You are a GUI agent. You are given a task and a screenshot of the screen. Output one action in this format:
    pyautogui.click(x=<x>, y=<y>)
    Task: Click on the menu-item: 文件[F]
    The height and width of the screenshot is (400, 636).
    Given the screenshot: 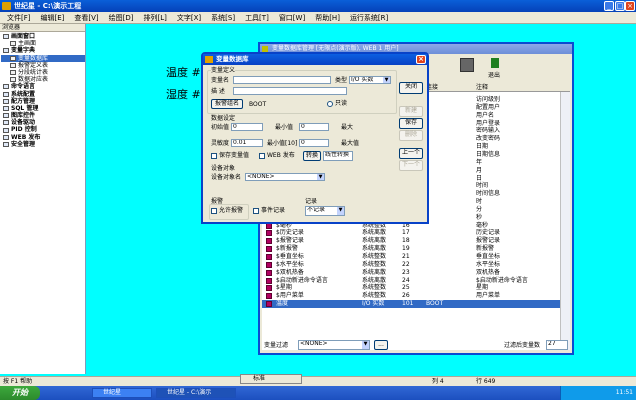 What is the action you would take?
    pyautogui.click(x=19, y=17)
    